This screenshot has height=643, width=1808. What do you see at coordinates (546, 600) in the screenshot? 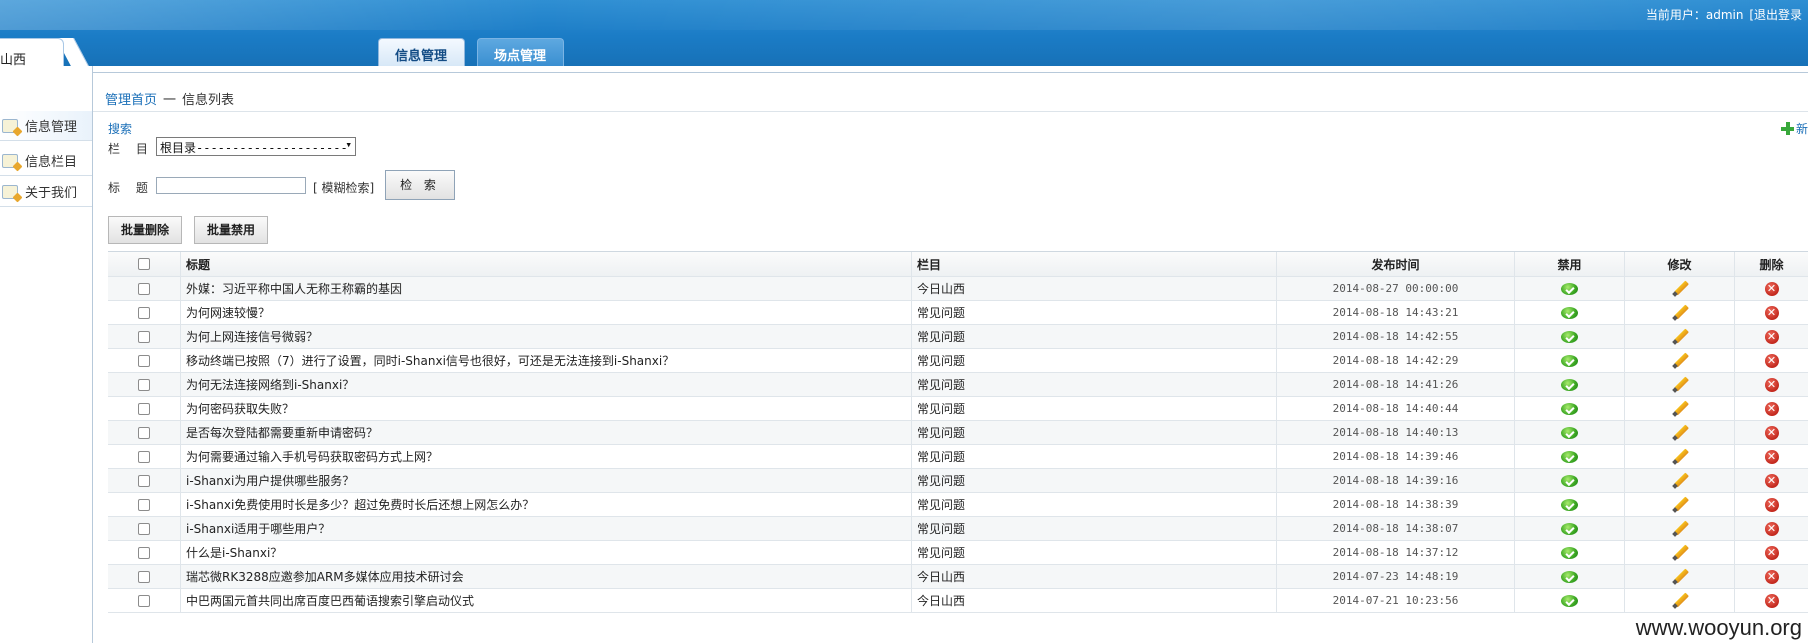
I see `row-title: 中巴两国元首共同出席百度巴西葡语搜索引擎启动仪式` at bounding box center [546, 600].